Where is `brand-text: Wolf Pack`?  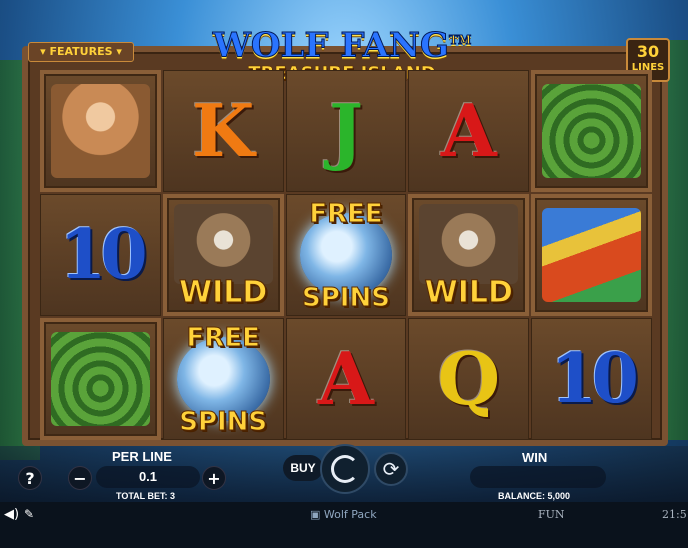
brand-text: Wolf Pack is located at coordinates (350, 514).